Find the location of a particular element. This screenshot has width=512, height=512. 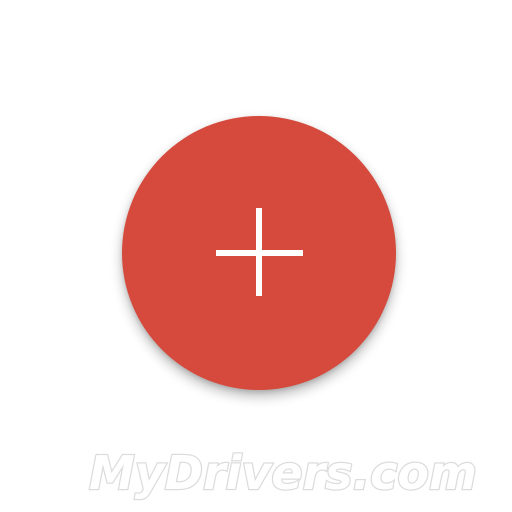

plus-icon-vertical-bar is located at coordinates (259, 252).